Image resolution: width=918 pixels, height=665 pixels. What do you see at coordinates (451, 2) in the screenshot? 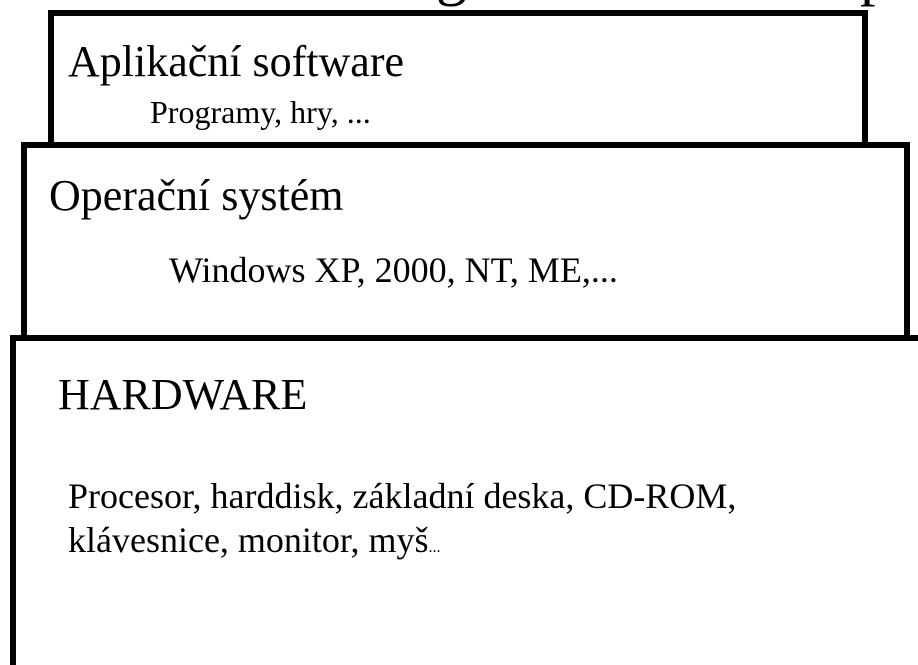
I see `cropped-heading-left: g` at bounding box center [451, 2].